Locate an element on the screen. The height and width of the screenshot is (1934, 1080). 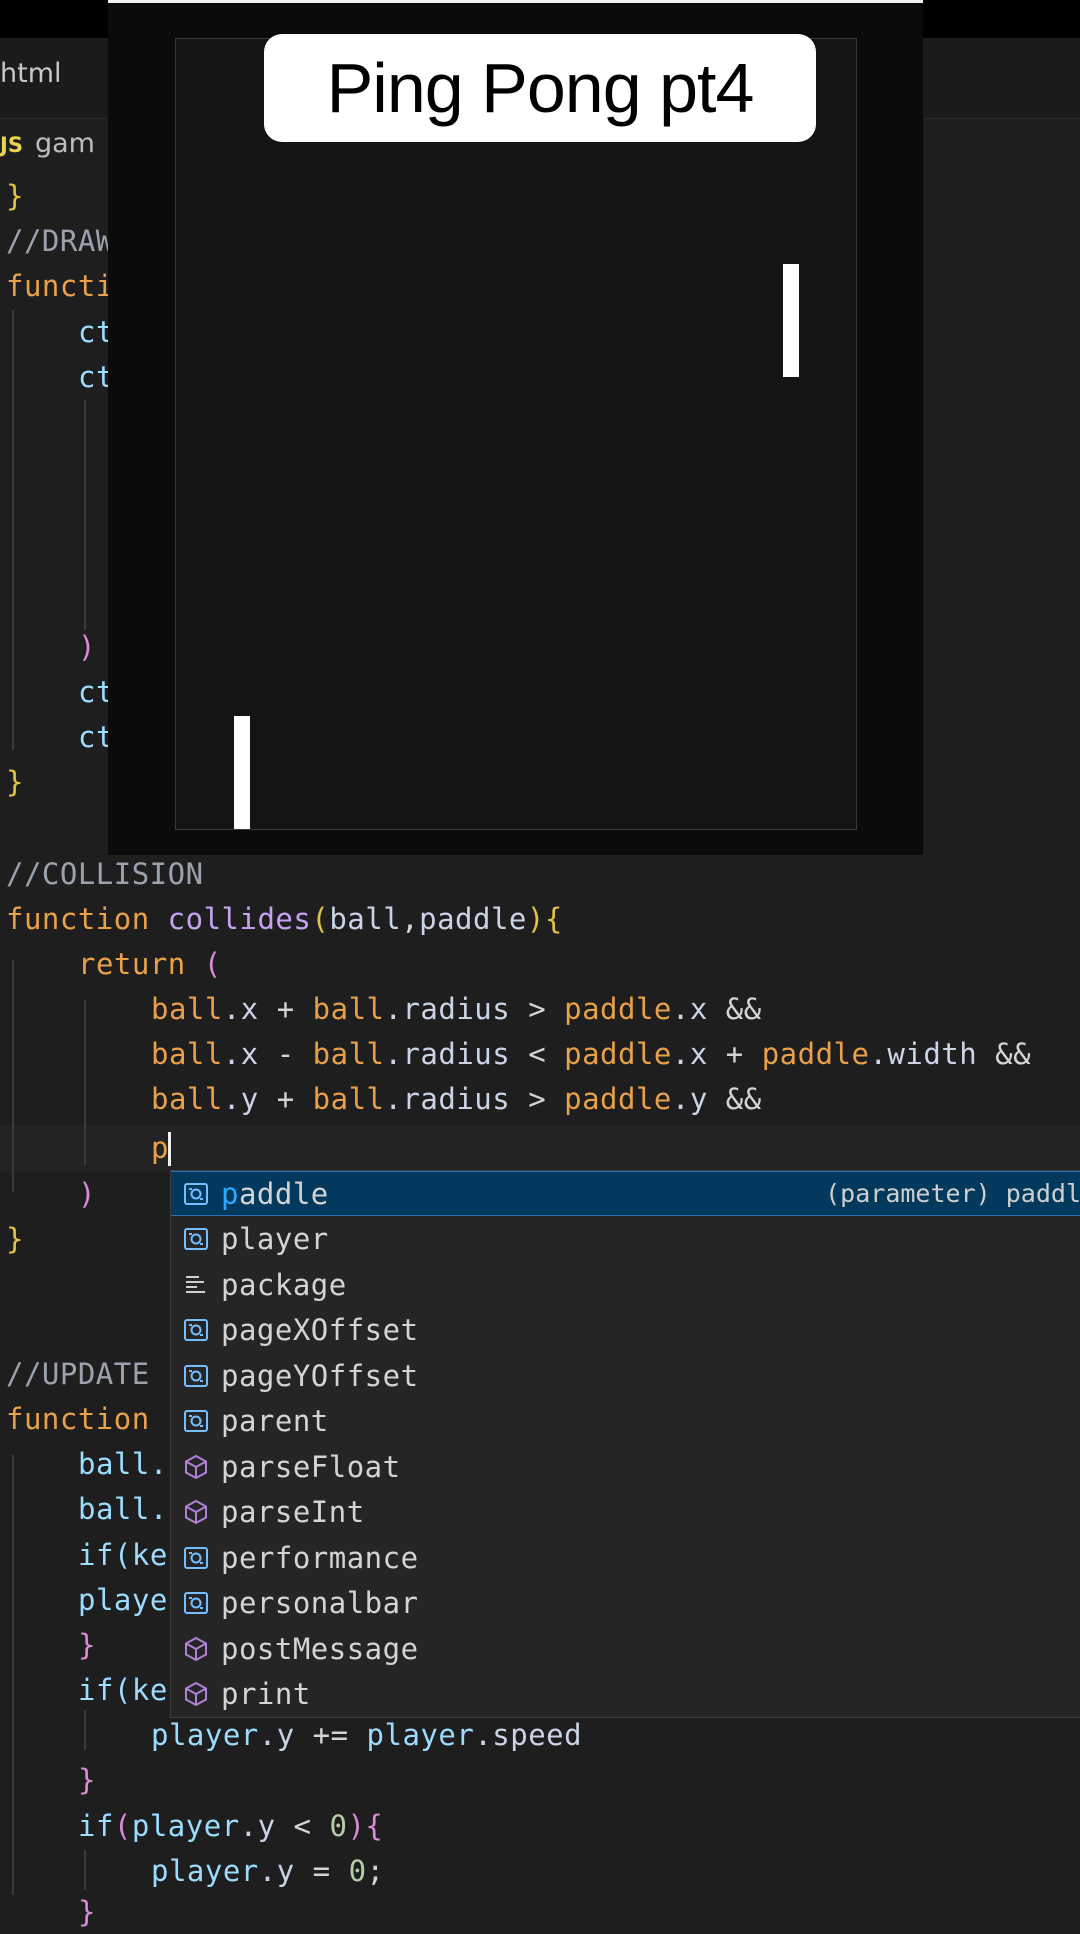
suggest-item-label: paddle is located at coordinates (275, 1194).